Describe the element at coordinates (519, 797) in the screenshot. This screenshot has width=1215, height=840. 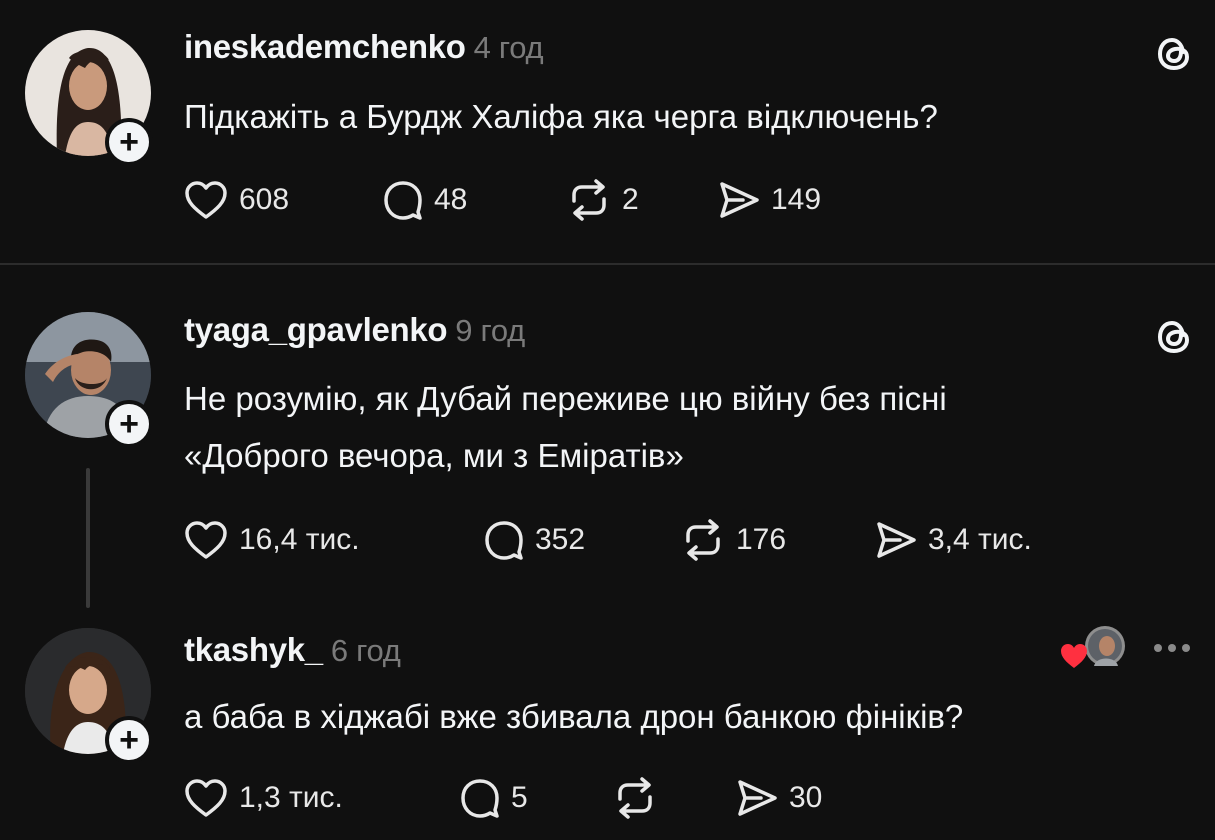
I see `reply-count: 5` at that location.